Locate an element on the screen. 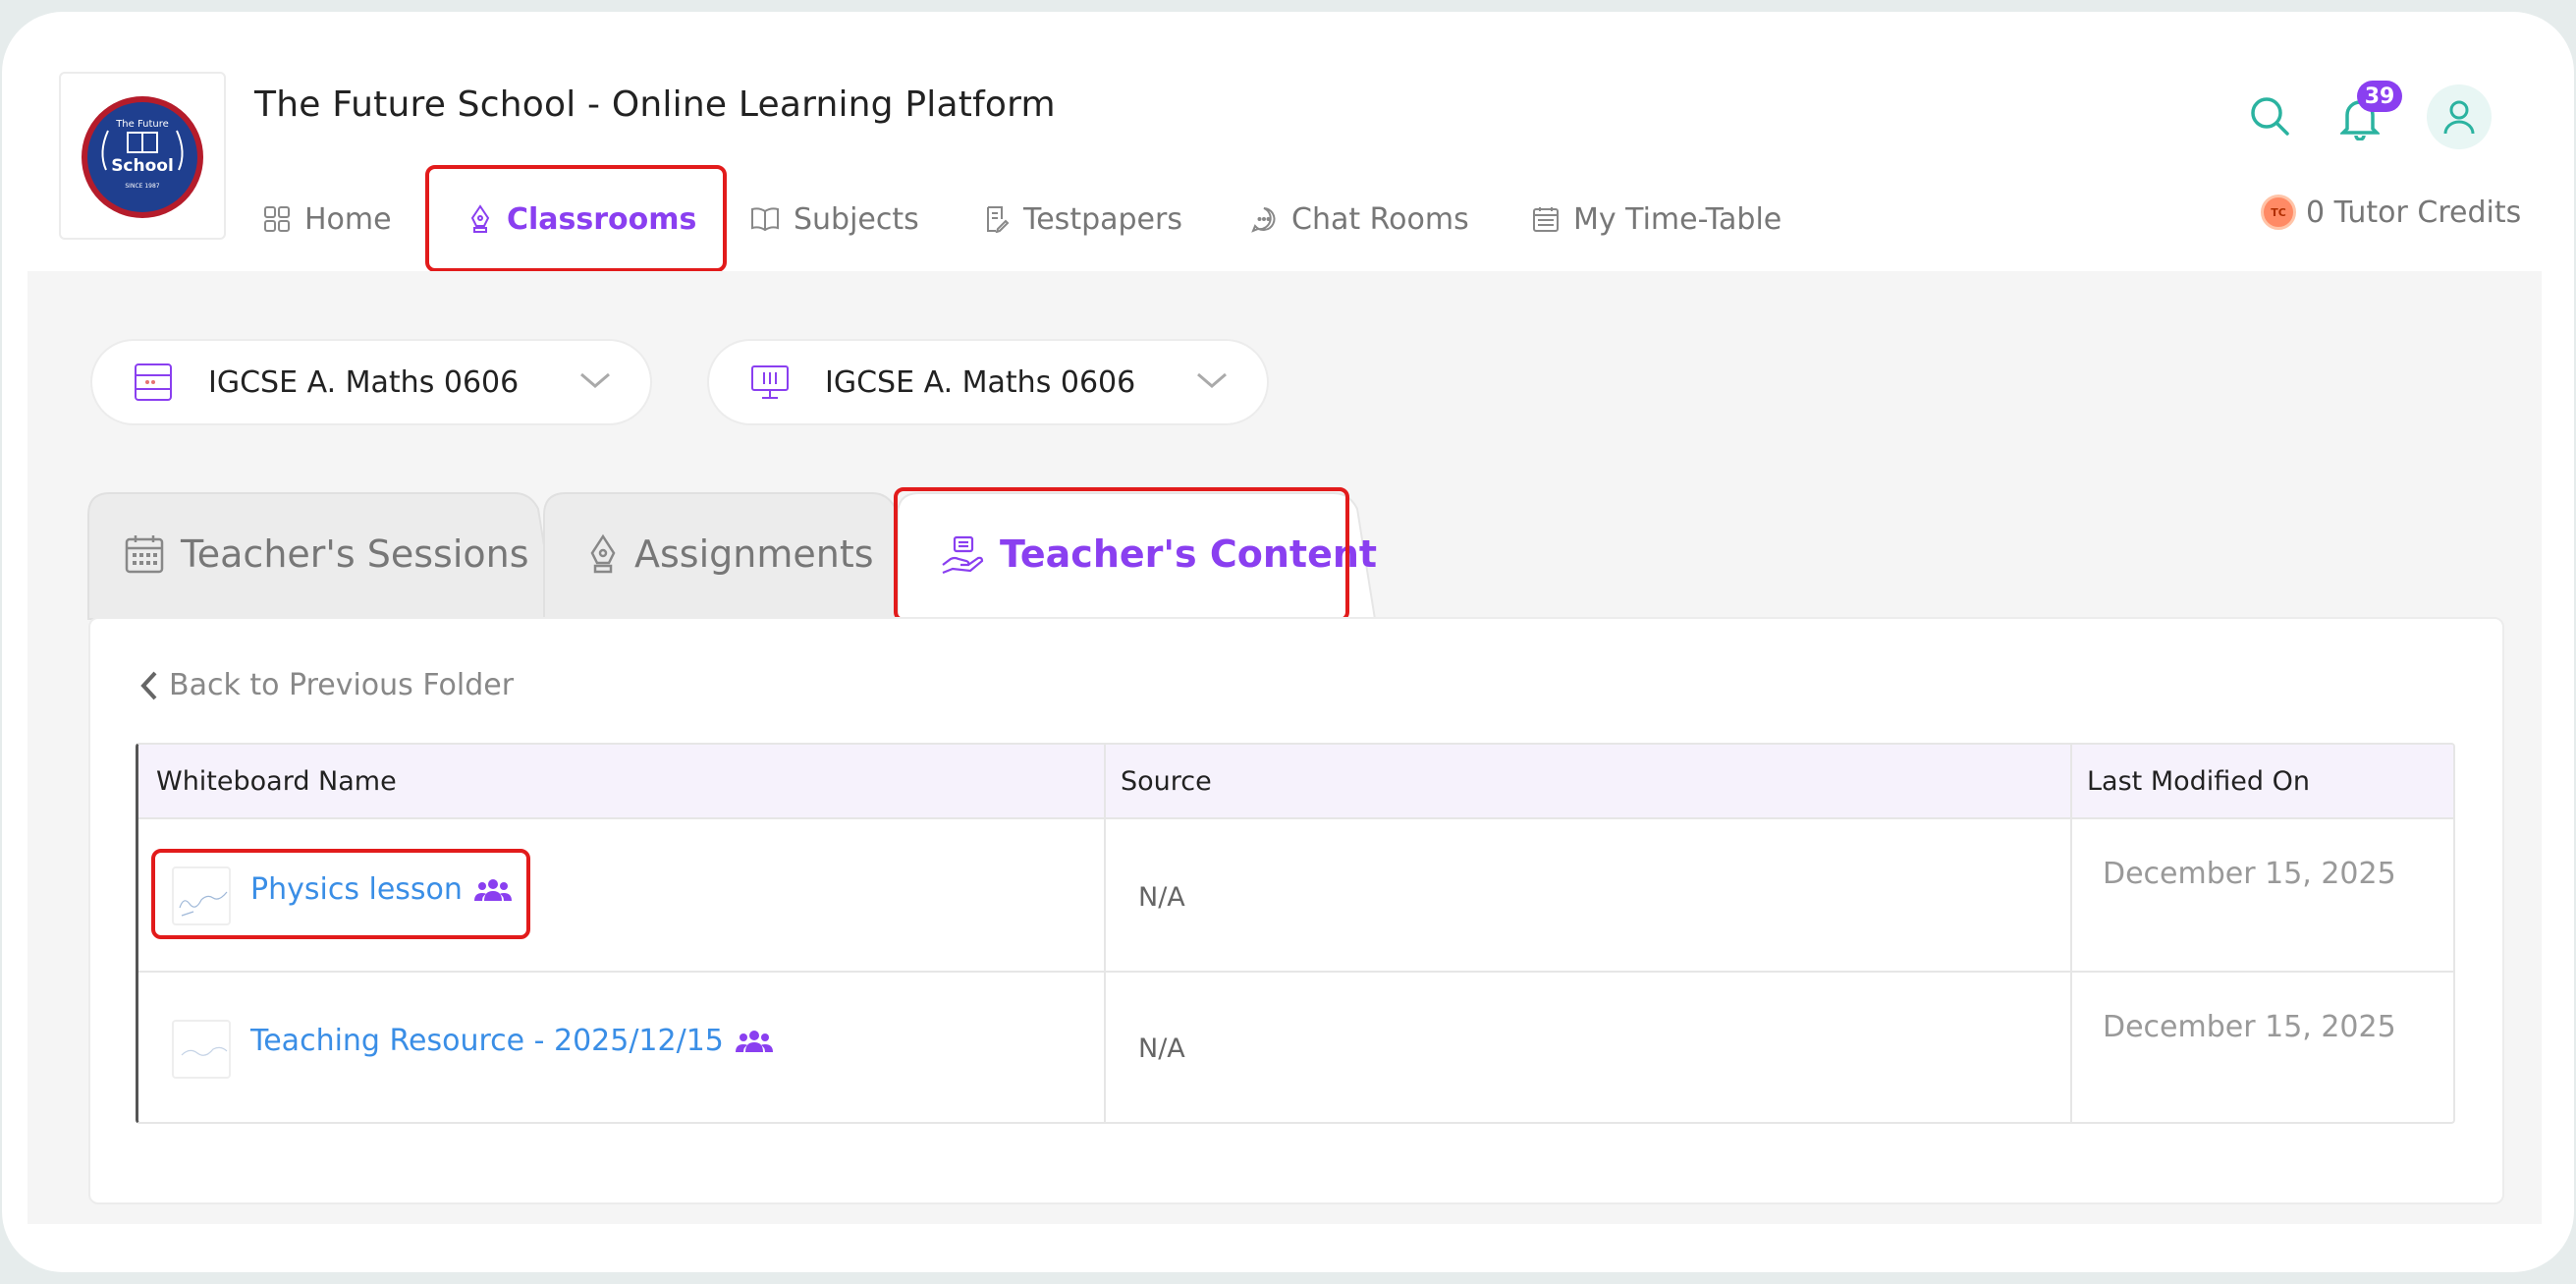  whiteboard-name: Teaching Resource - 2025/12/15 is located at coordinates (487, 1041).